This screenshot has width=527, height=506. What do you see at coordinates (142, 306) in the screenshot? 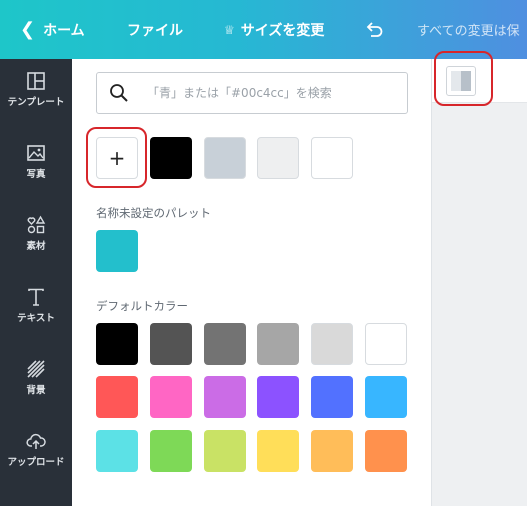
I see `default-colors-title: デフォルトカラー` at bounding box center [142, 306].